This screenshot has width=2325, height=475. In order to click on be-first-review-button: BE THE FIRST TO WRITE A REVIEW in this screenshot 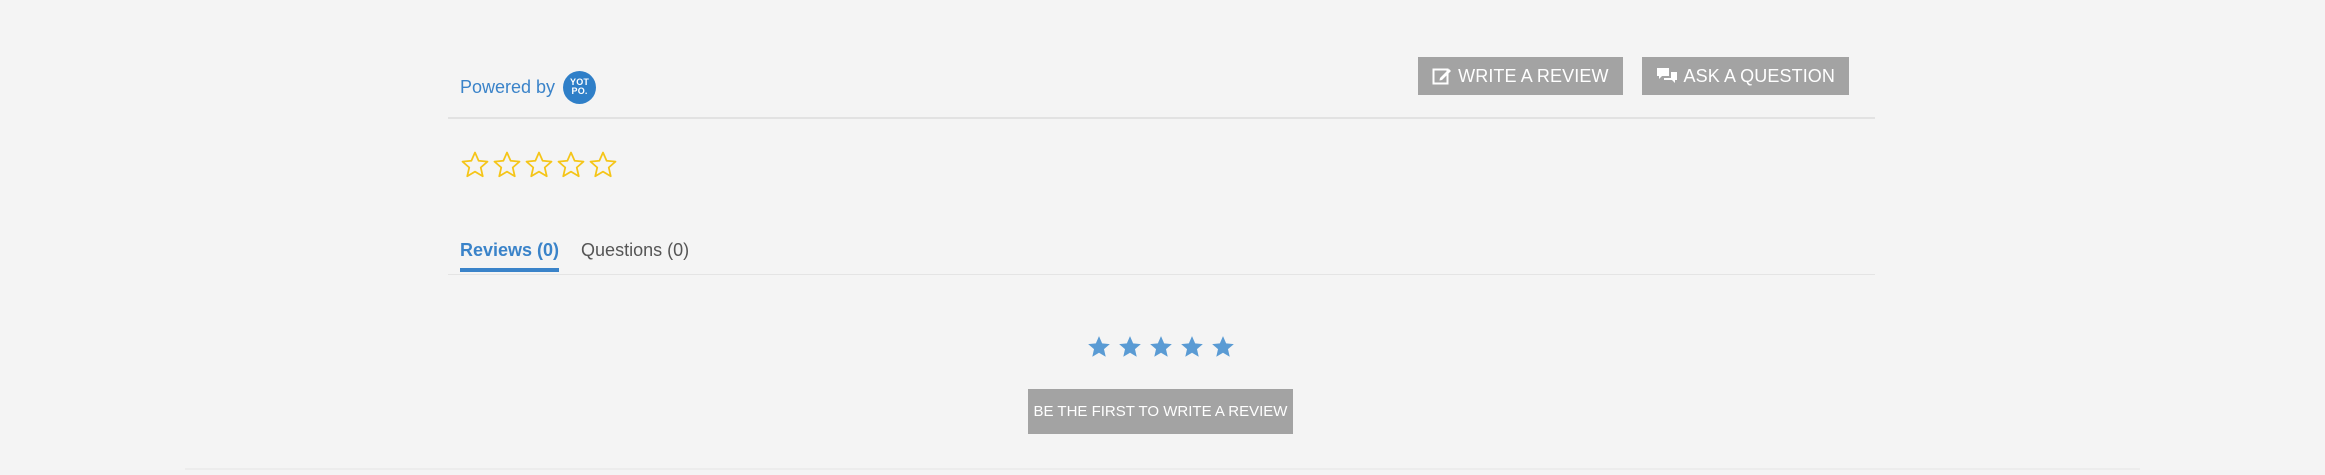, I will do `click(1160, 411)`.